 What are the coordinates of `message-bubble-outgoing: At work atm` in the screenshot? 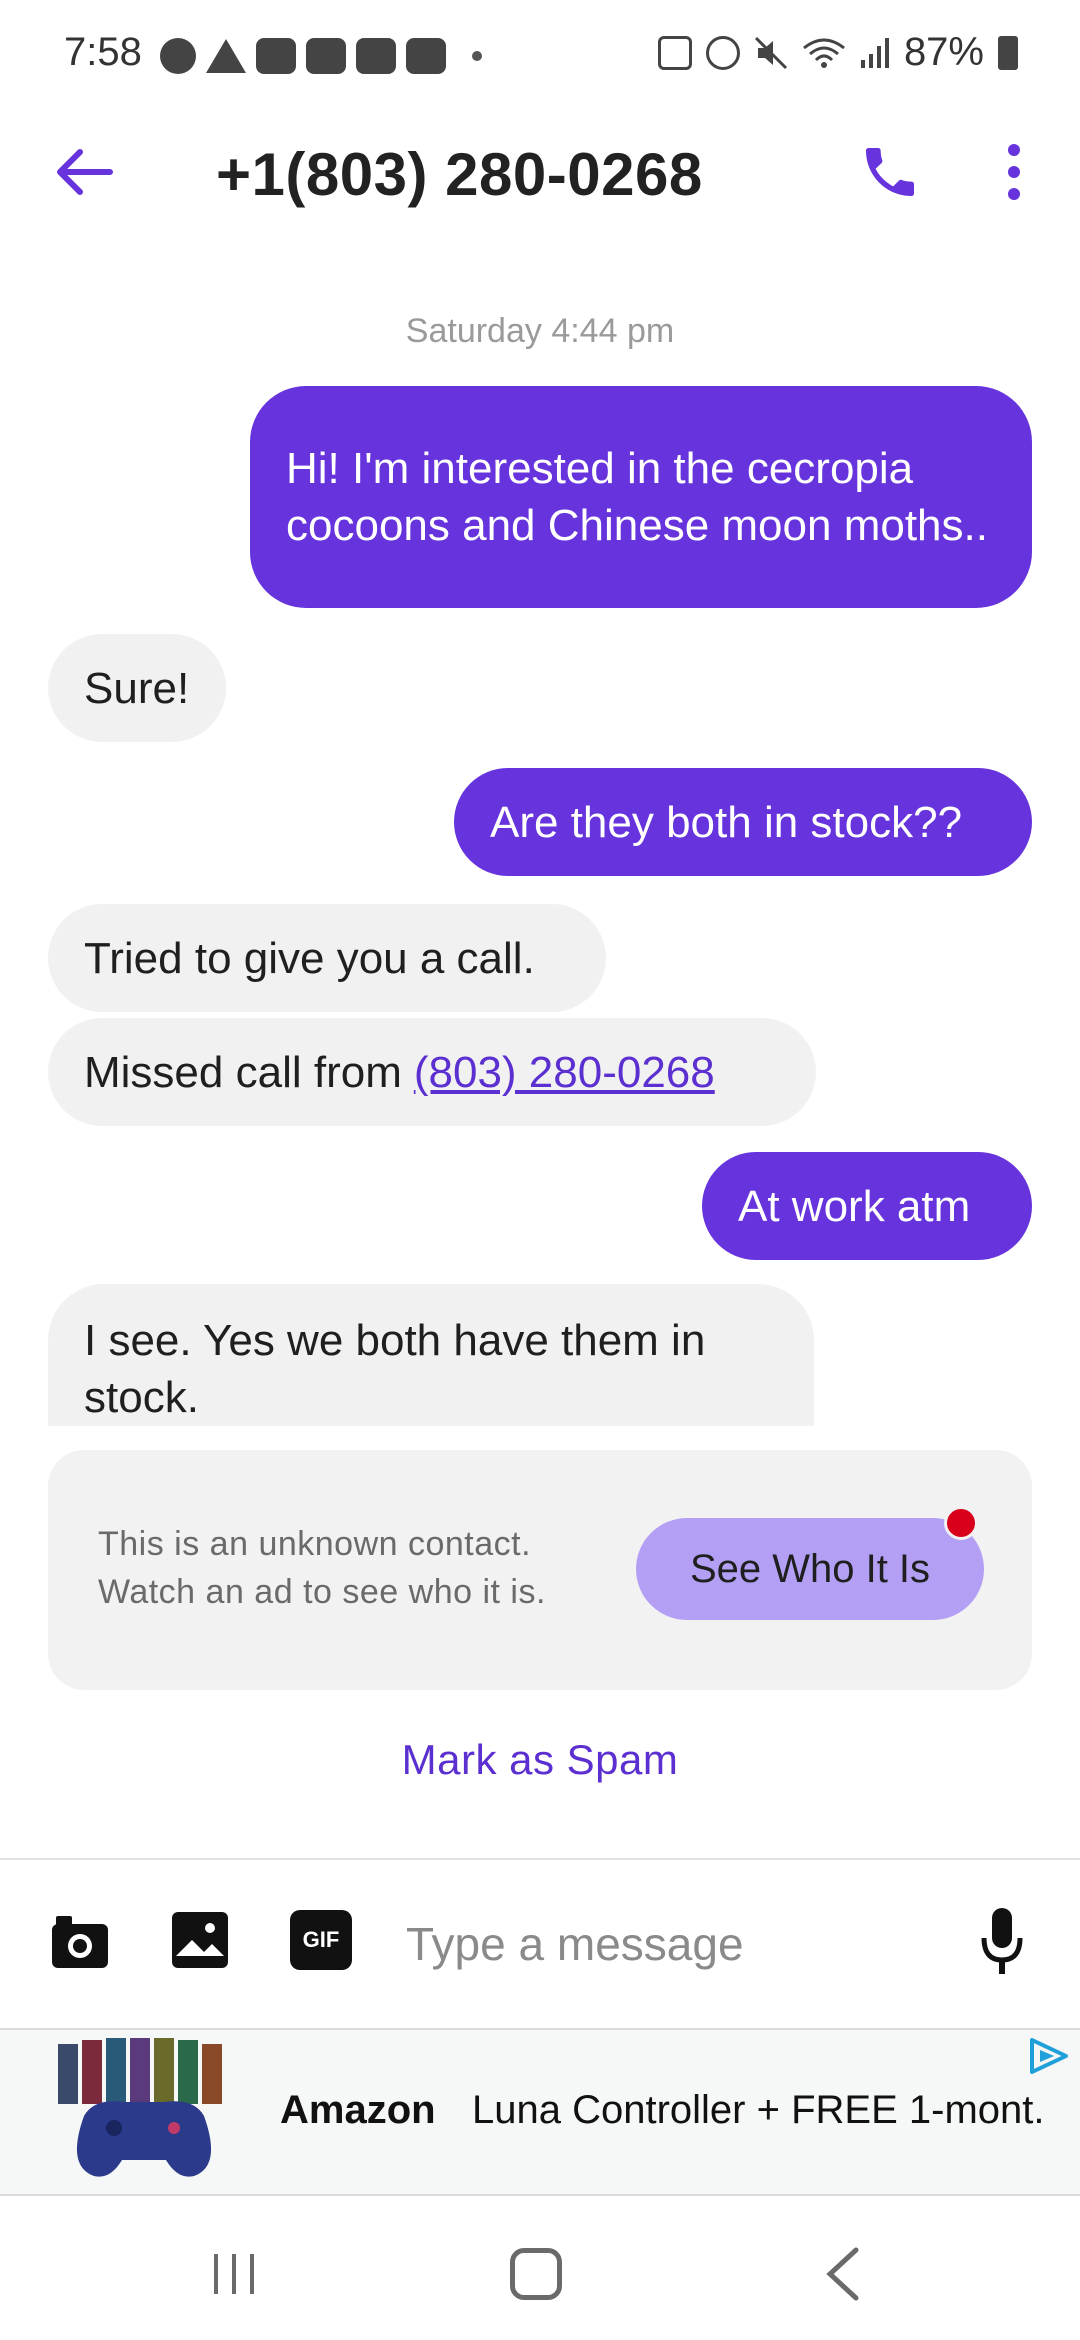 It's located at (867, 1206).